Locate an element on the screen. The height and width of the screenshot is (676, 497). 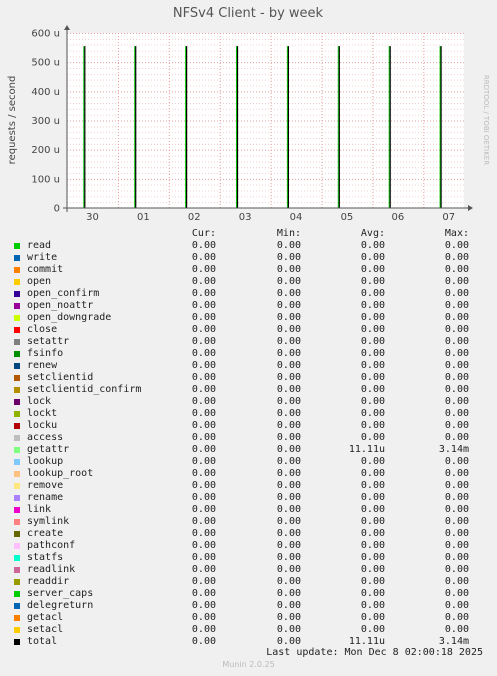
legend-name: setacl is located at coordinates (45, 629).